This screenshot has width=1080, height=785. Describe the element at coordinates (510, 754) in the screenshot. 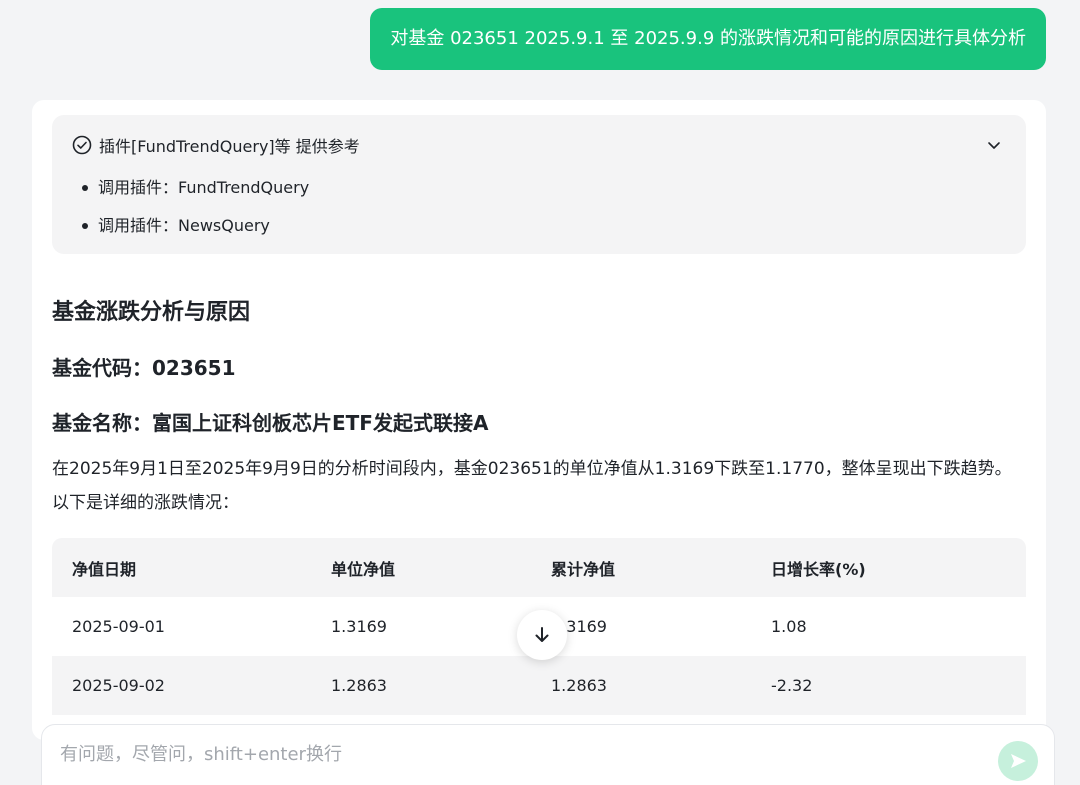

I see `chat-input` at that location.